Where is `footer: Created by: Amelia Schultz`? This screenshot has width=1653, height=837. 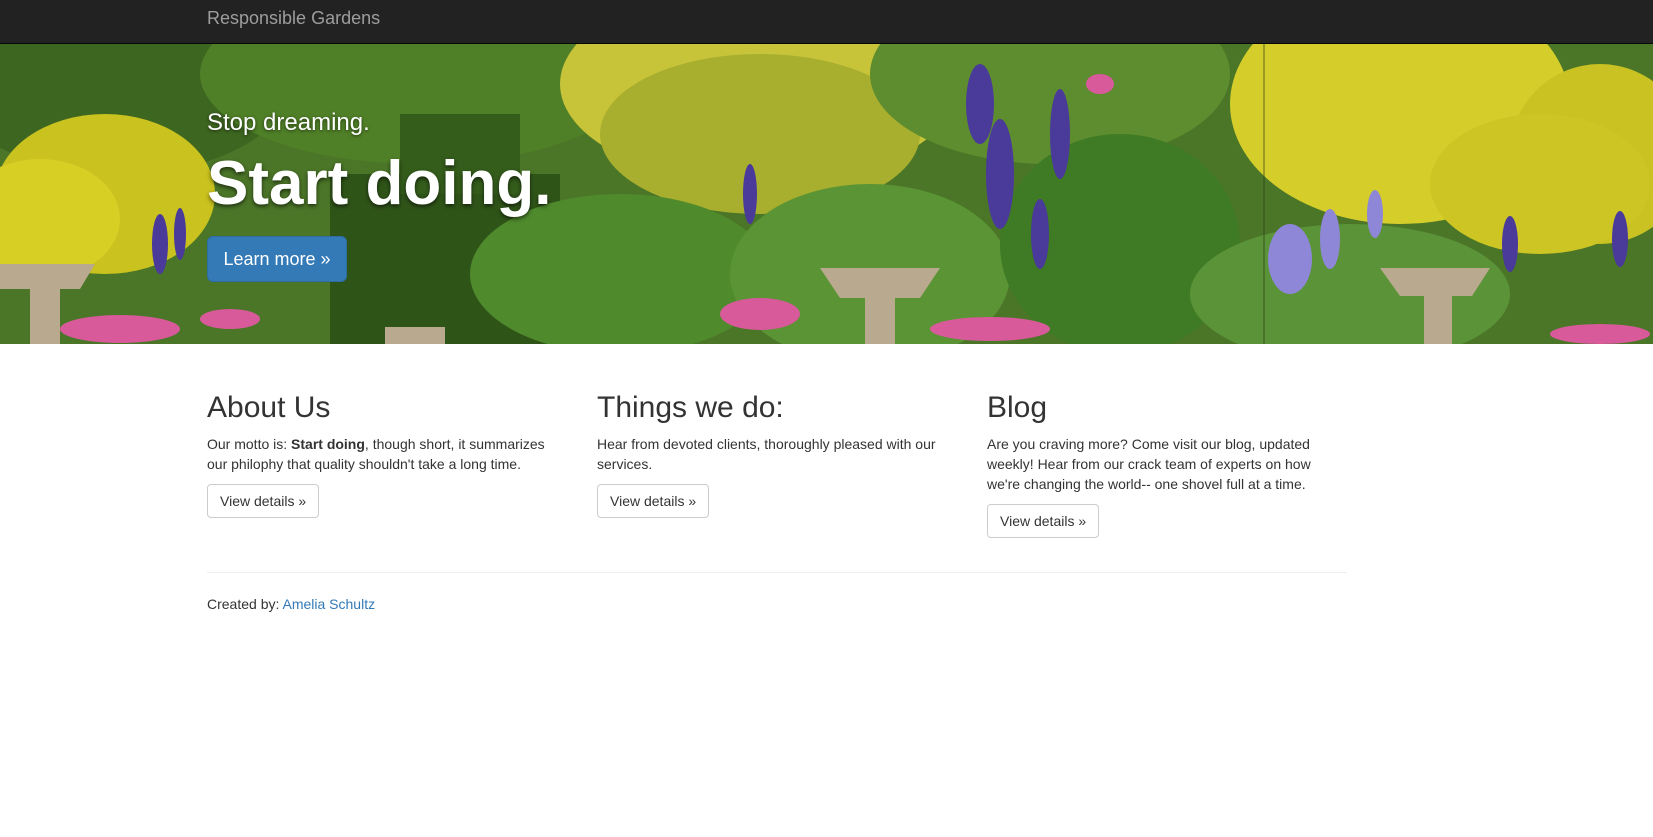
footer: Created by: Amelia Schultz is located at coordinates (291, 604).